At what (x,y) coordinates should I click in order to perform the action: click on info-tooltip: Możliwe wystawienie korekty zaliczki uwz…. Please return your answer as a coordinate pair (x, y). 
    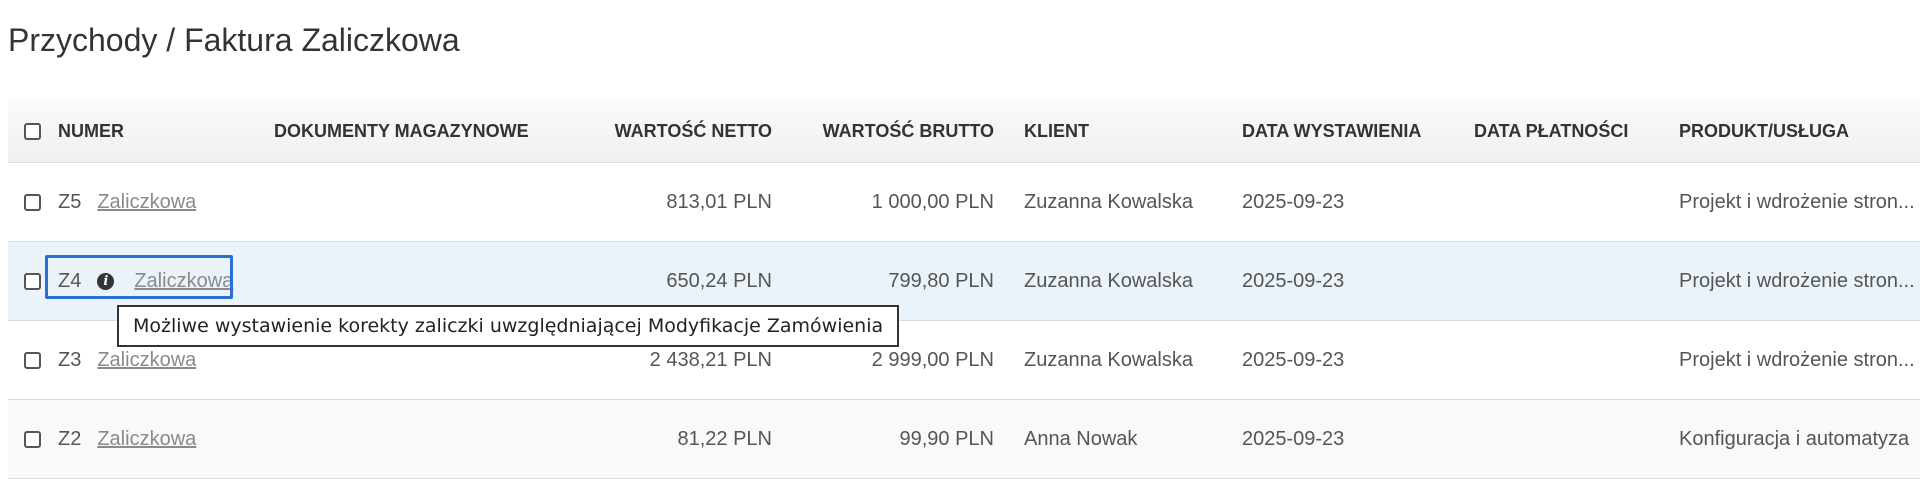
    Looking at the image, I should click on (508, 326).